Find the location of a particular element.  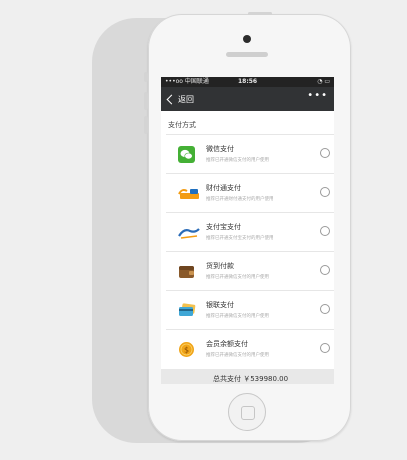

payment-option-balance: $ 会员余额支付 推荐已开通微信支付的用户使用 is located at coordinates (250, 348).